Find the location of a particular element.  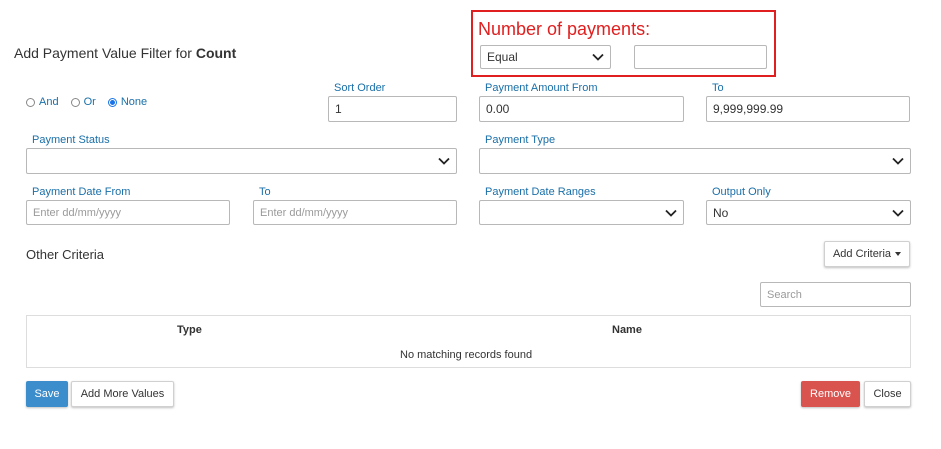

sort-order-label: Sort Order is located at coordinates (360, 88).